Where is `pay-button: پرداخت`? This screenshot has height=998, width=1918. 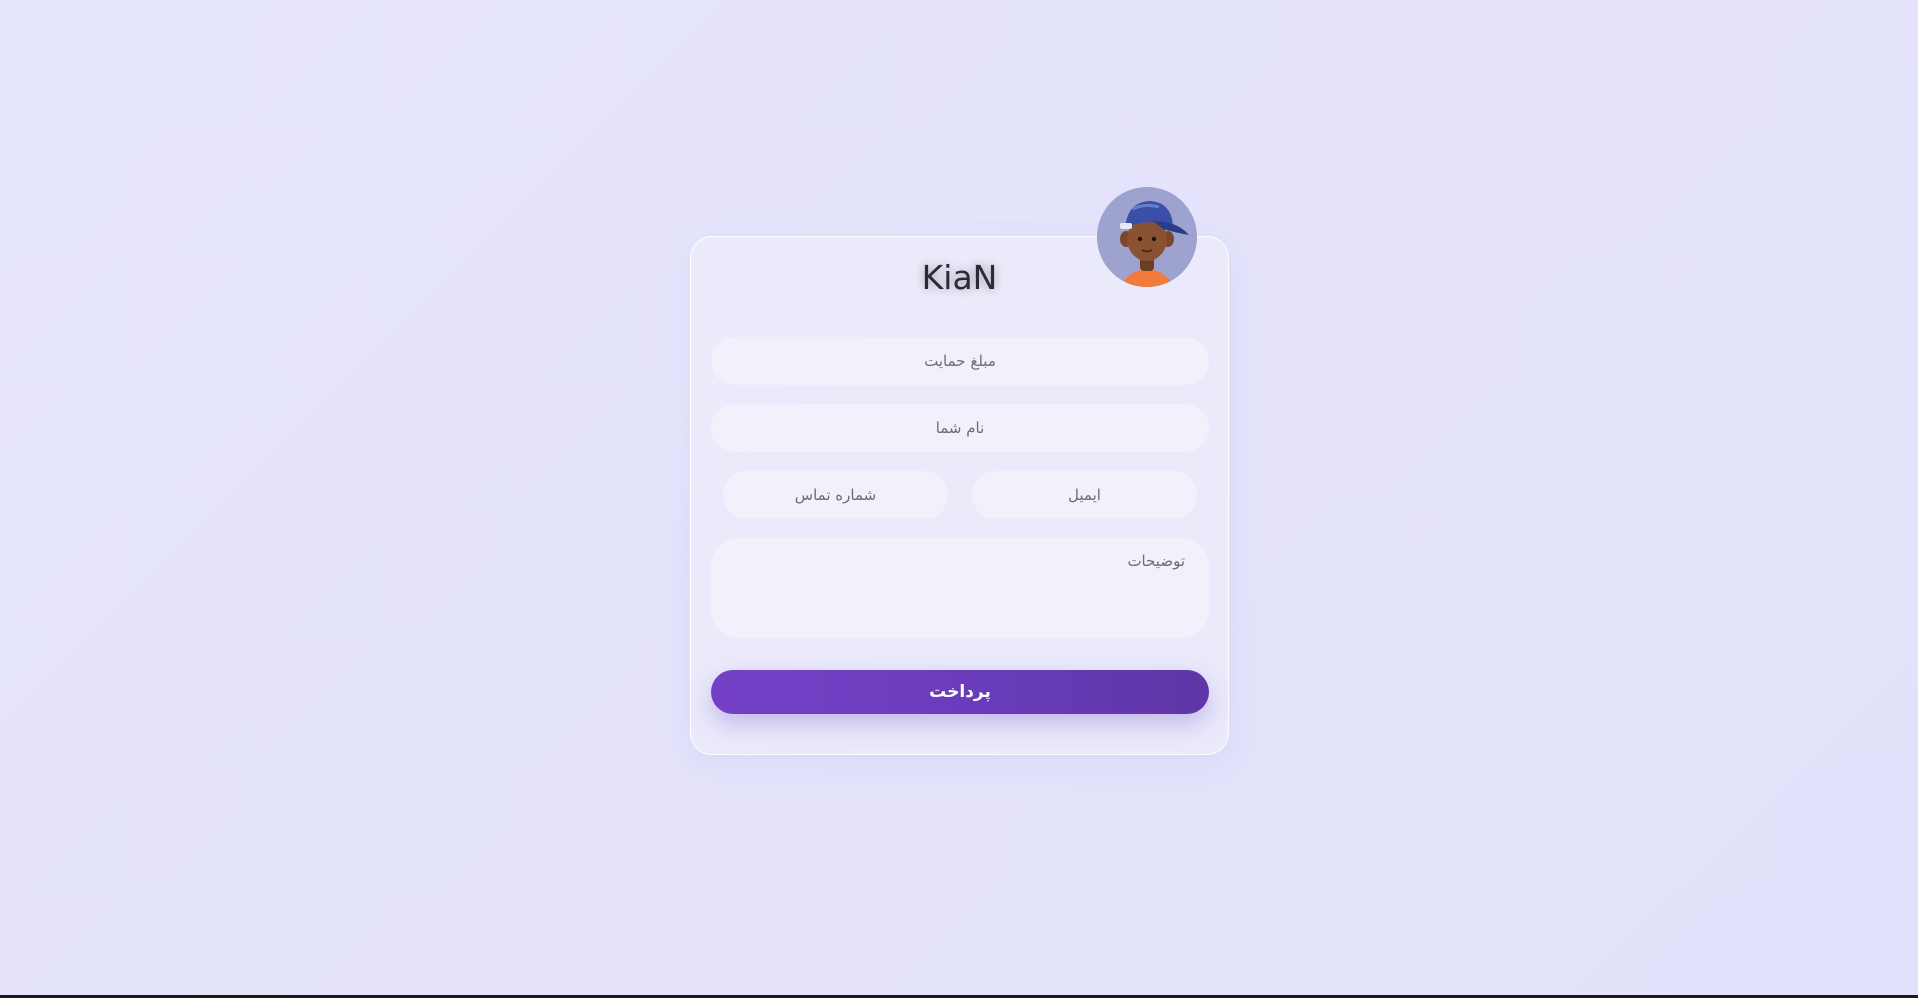
pay-button: پرداخت is located at coordinates (960, 692).